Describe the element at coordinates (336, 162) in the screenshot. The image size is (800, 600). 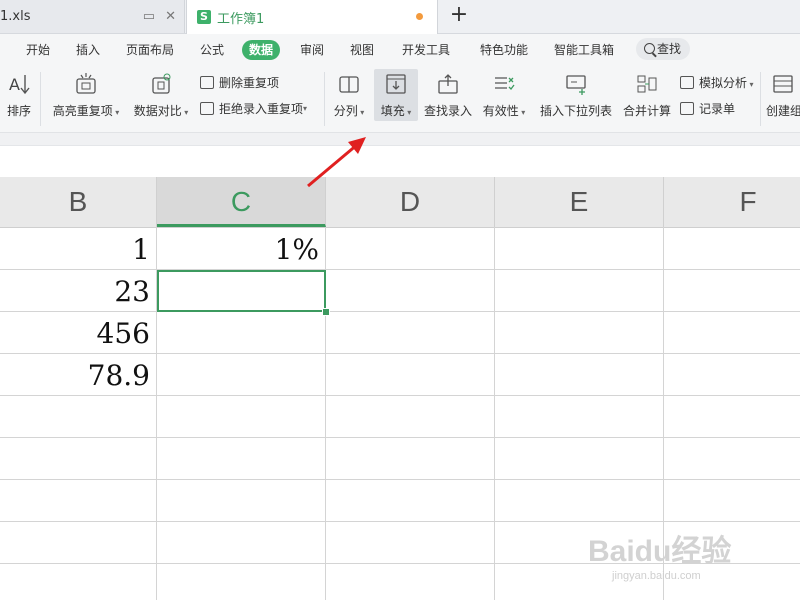
I see `red-arrow-annotation-icon` at that location.